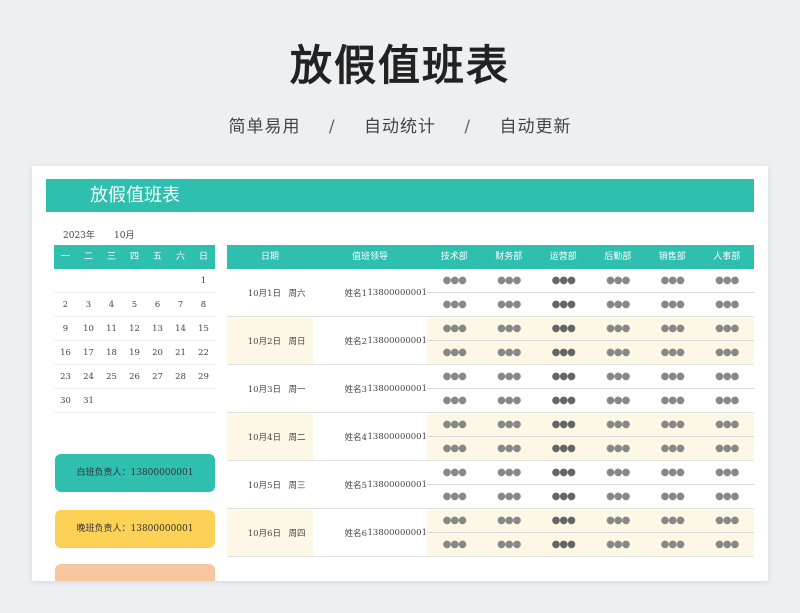  I want to click on duty-date-cell: 10月2日 周日, so click(270, 340).